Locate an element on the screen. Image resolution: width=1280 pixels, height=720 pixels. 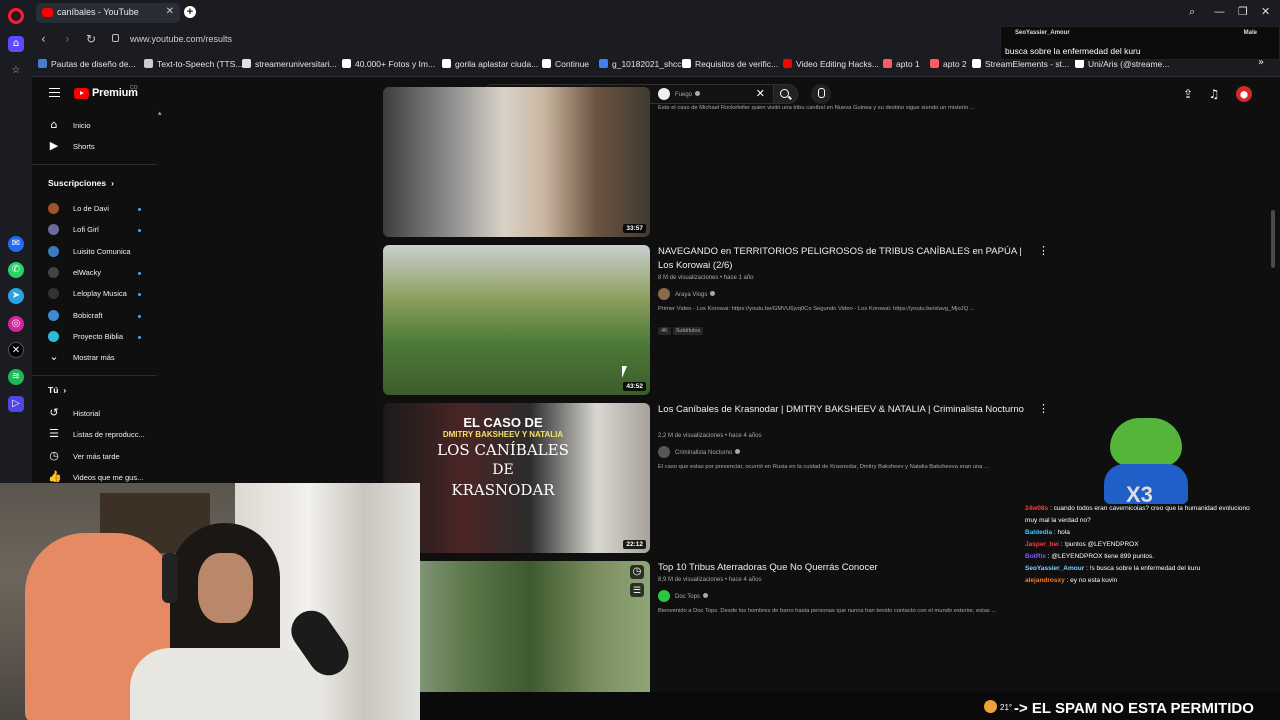
search-tabs-icon: ⌕ is located at coordinates (1192, 12).